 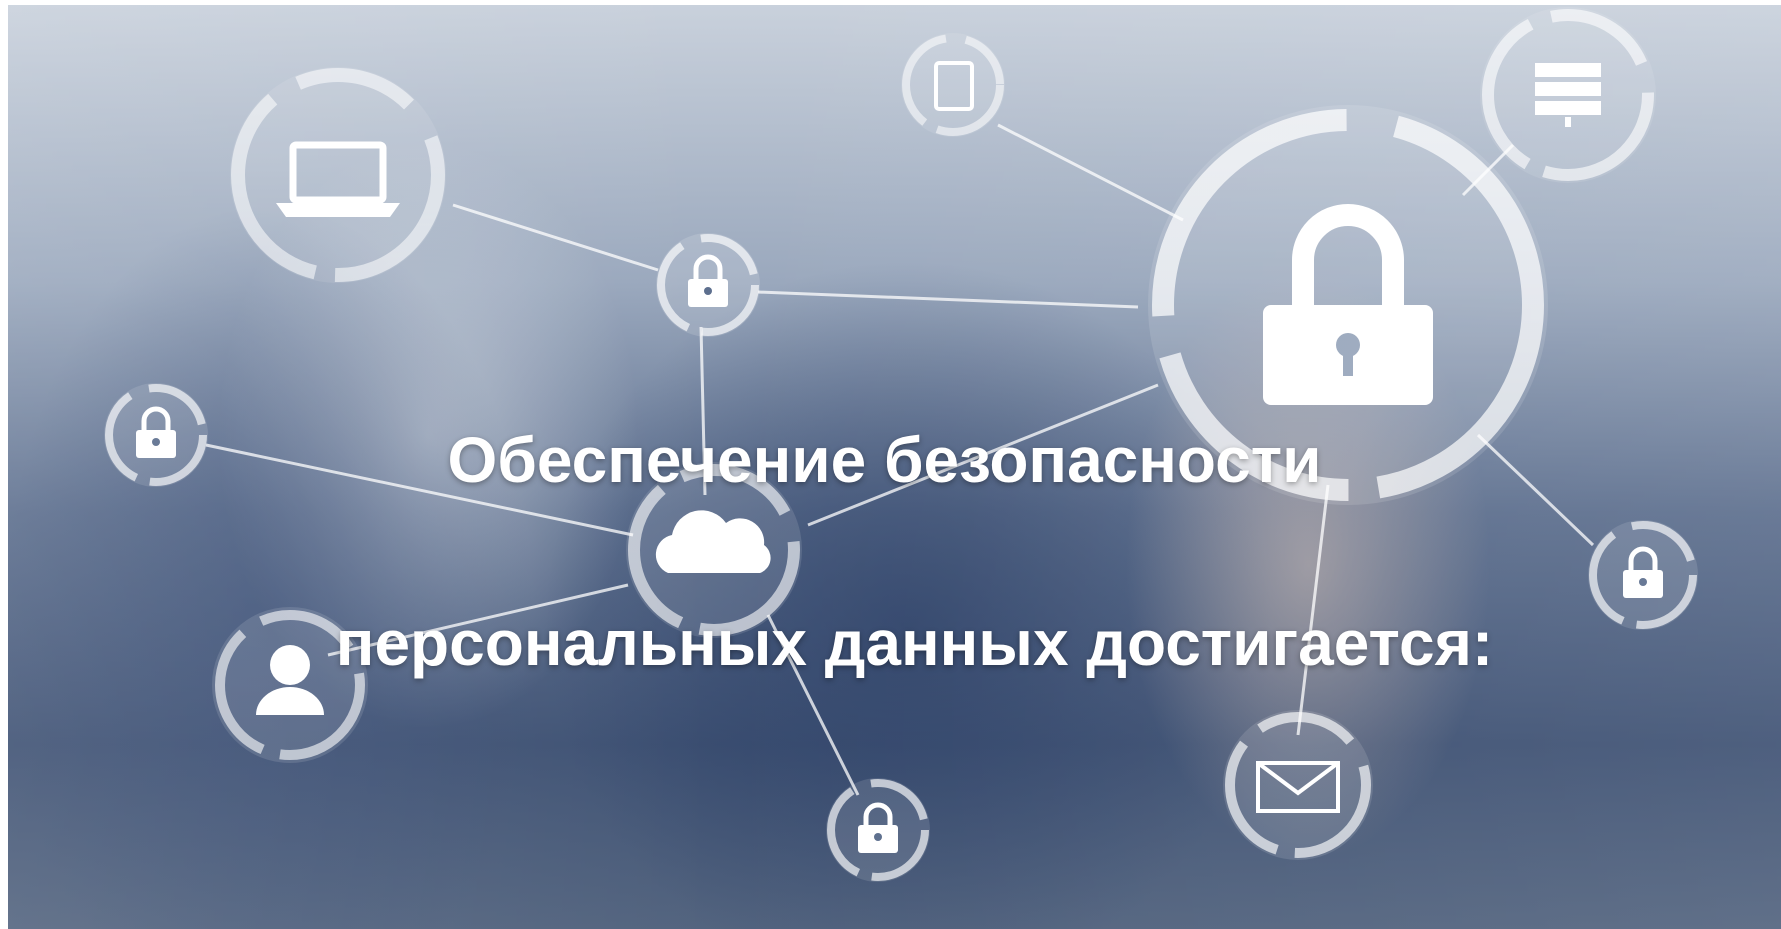 What do you see at coordinates (884, 460) in the screenshot?
I see `slide-title-line-1: Обеспечение безопасности` at bounding box center [884, 460].